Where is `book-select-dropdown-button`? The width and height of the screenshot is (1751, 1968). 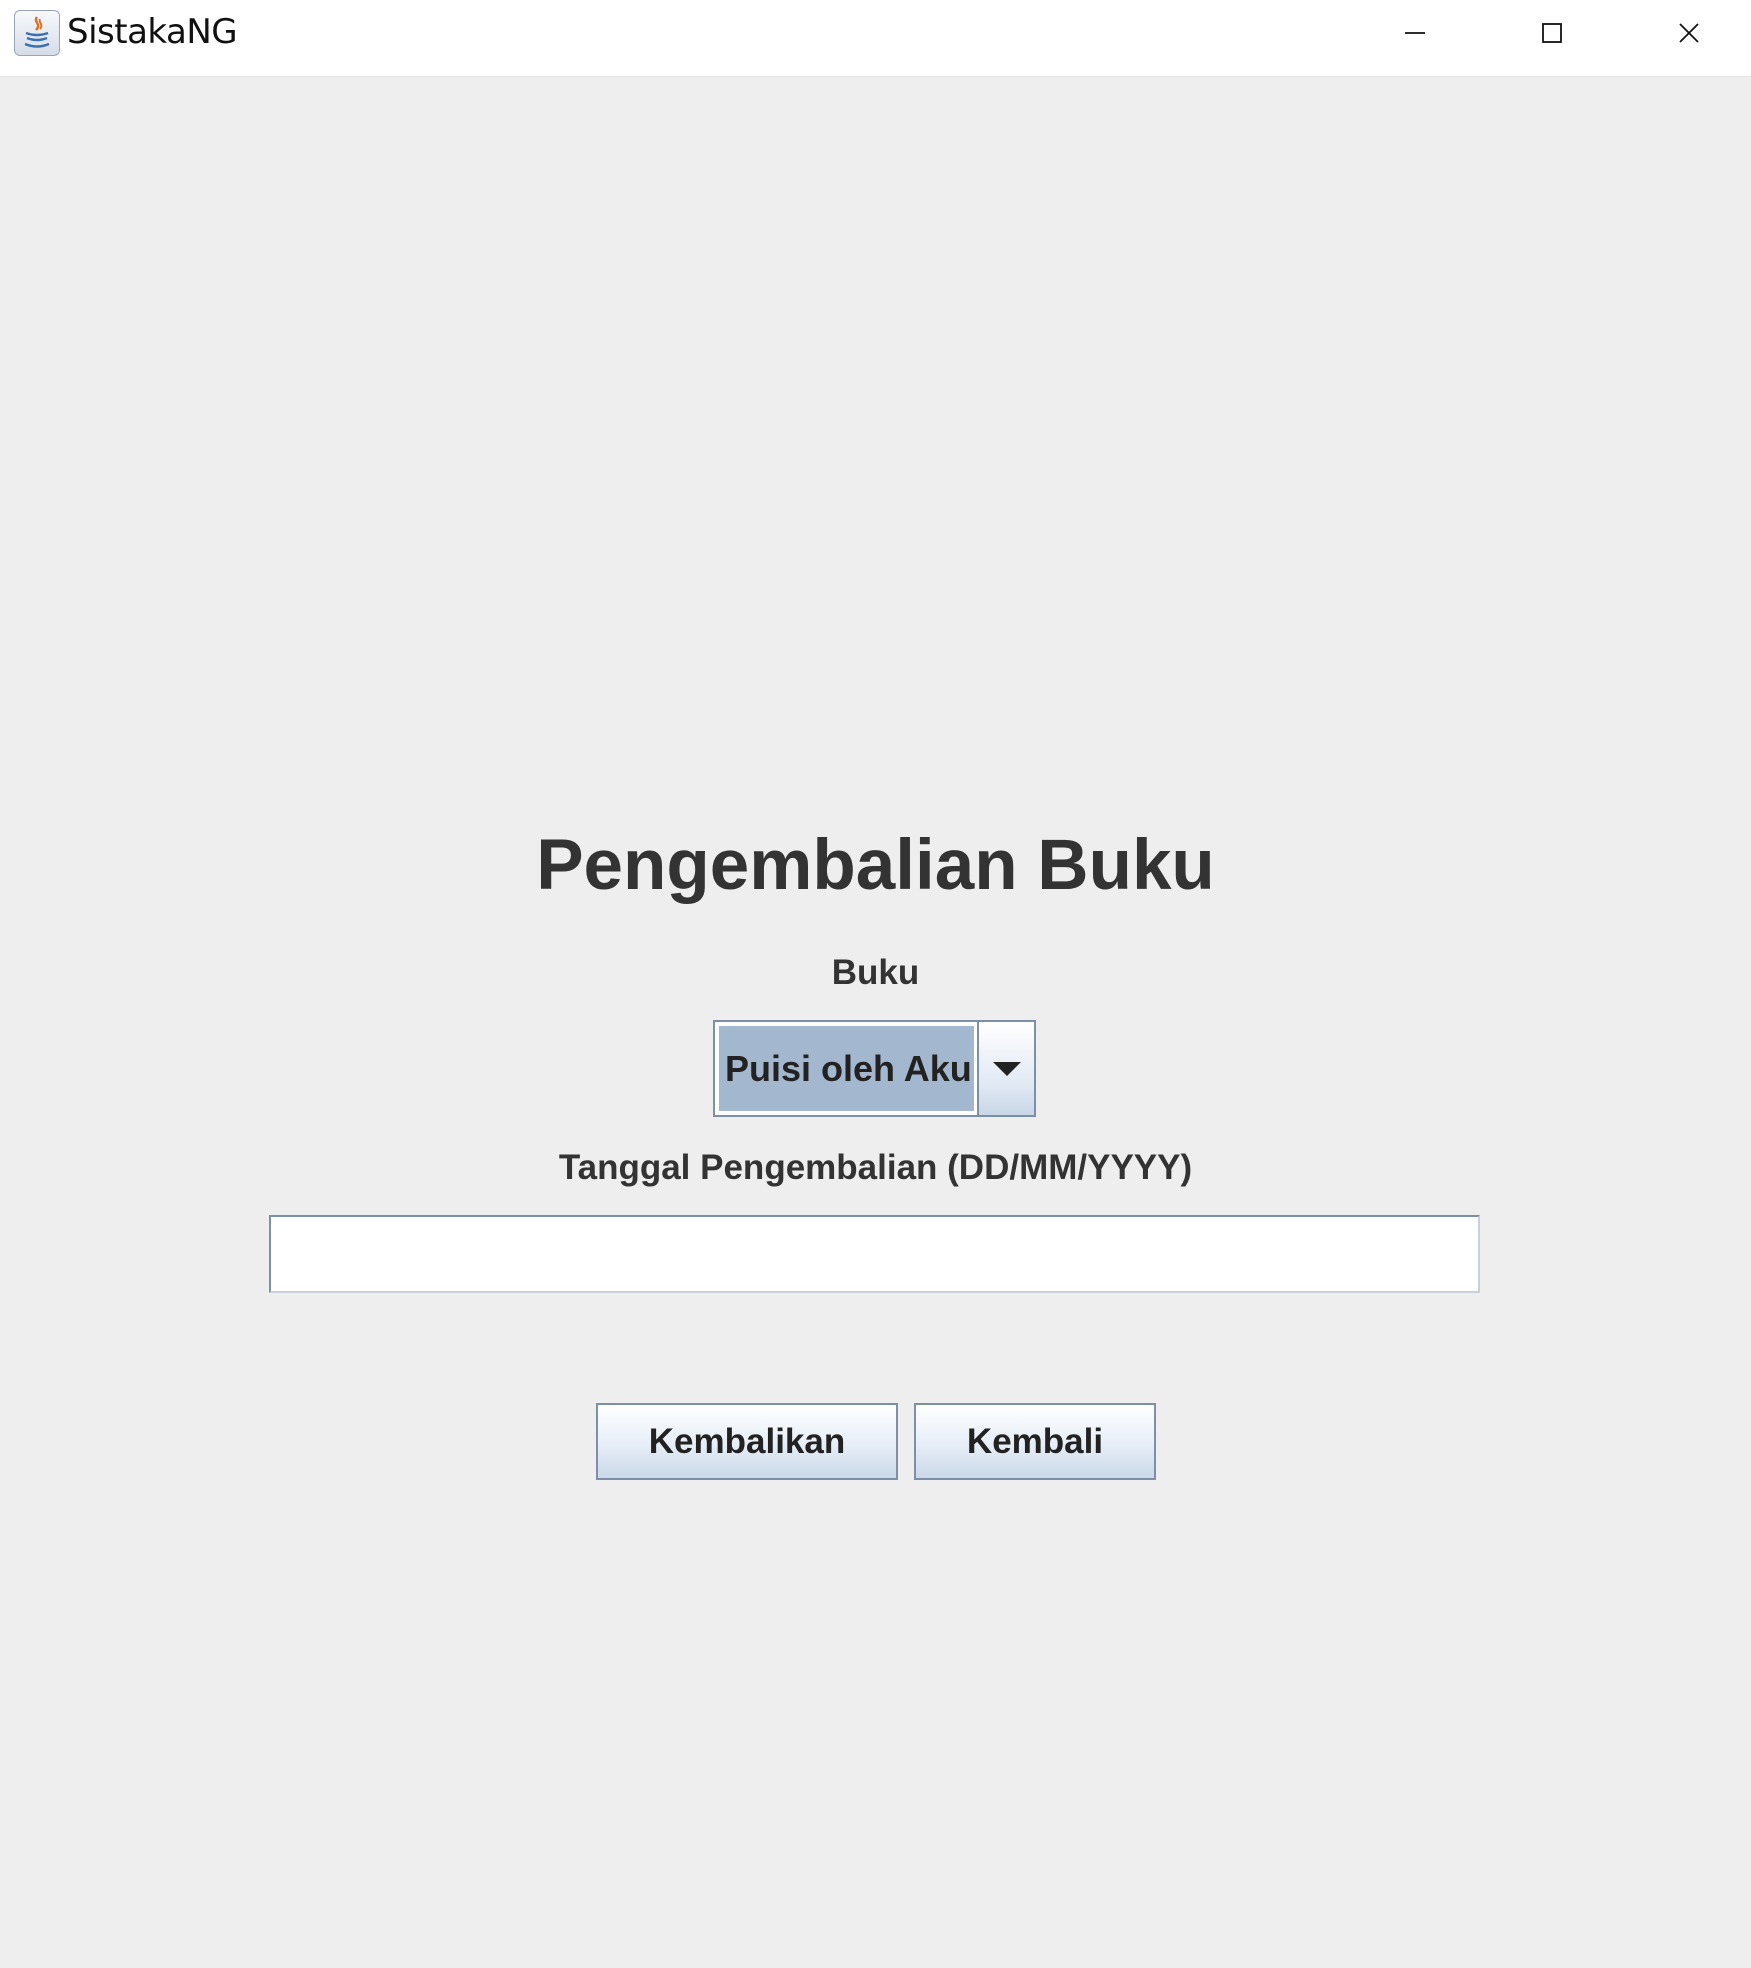
book-select-dropdown-button is located at coordinates (1005, 1068).